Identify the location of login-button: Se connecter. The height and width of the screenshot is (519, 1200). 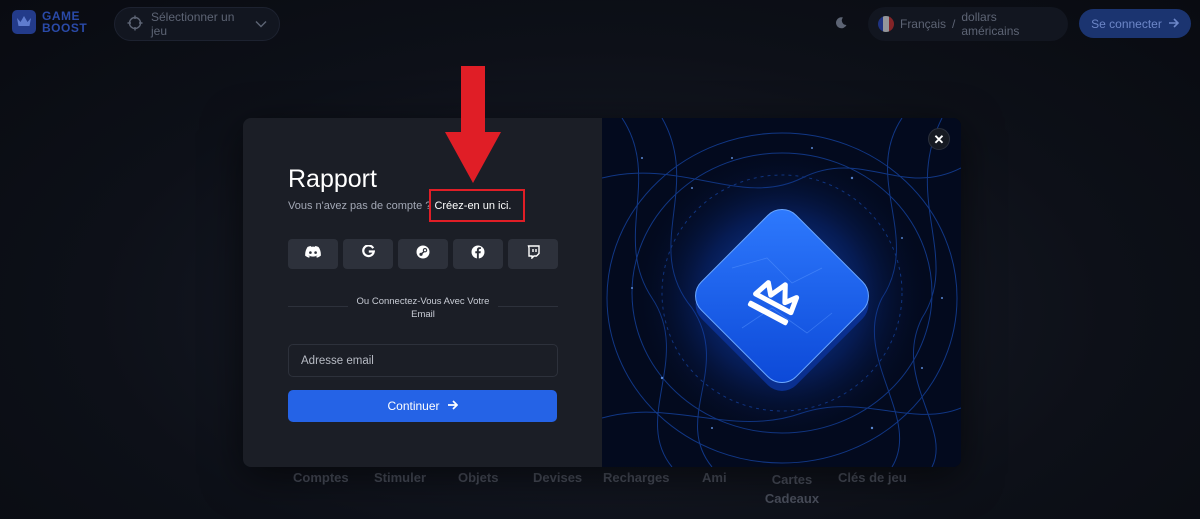
(1135, 23).